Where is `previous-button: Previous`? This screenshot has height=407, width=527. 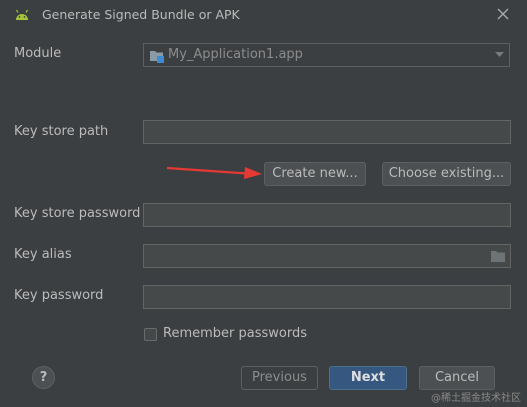
previous-button: Previous is located at coordinates (279, 378).